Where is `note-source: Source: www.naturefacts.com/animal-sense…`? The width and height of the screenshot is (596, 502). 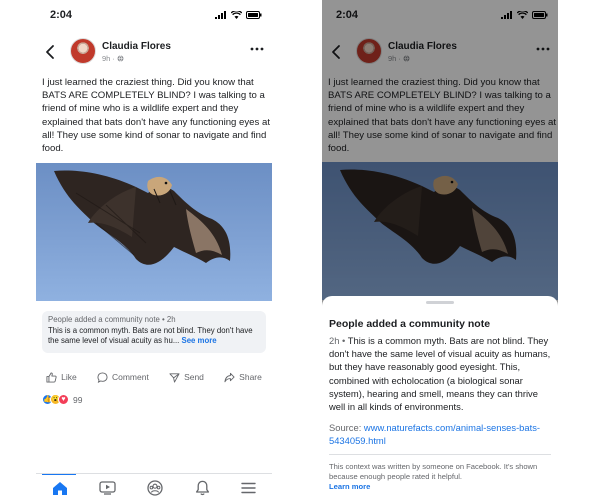
note-source: Source: www.naturefacts.com/animal-sense… is located at coordinates (435, 434).